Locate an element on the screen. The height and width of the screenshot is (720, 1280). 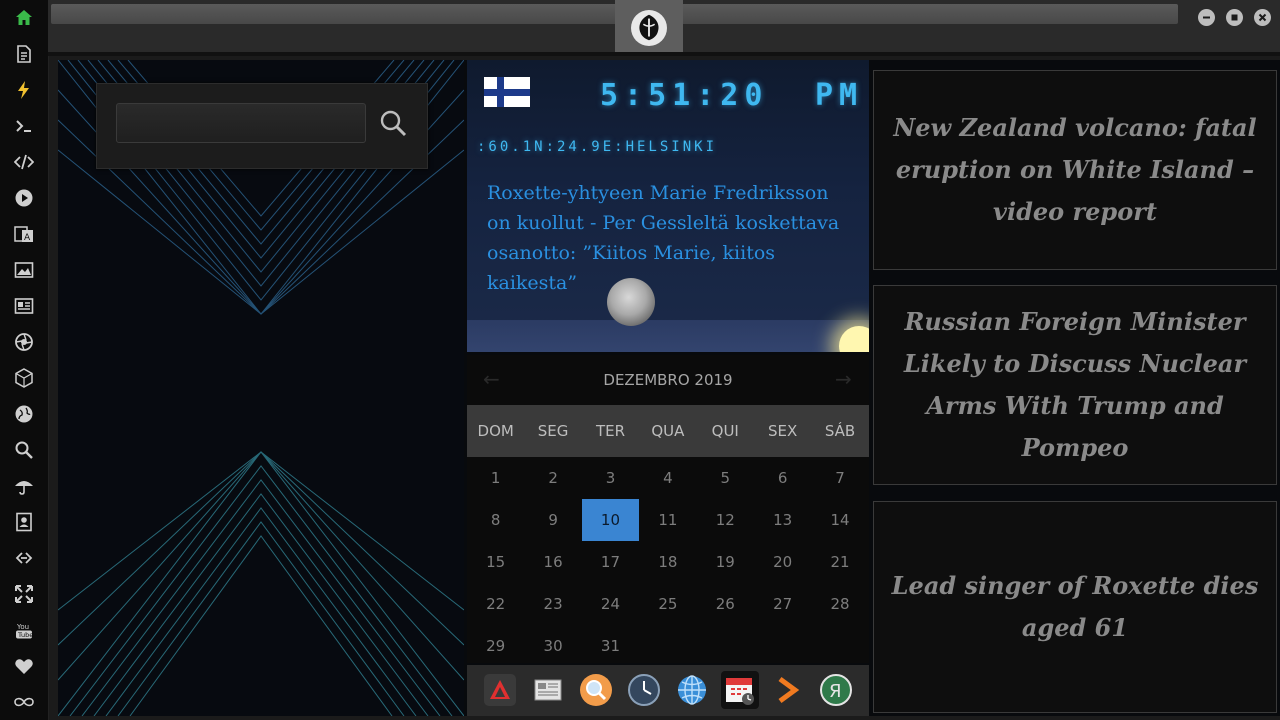
calendar-week-row: 8 9 10 11 12 13 14 is located at coordinates (668, 520).